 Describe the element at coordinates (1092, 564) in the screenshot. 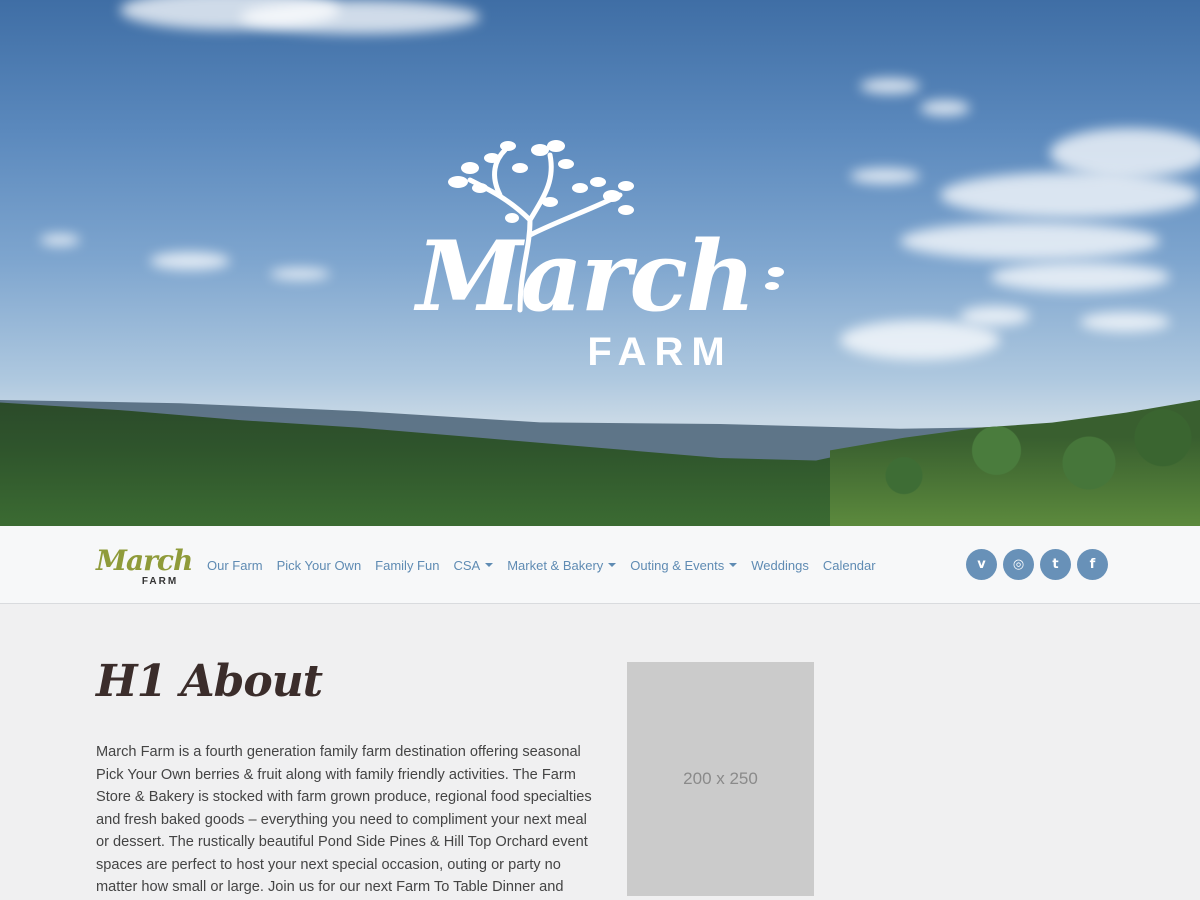

I see `facebook-icon: f` at that location.